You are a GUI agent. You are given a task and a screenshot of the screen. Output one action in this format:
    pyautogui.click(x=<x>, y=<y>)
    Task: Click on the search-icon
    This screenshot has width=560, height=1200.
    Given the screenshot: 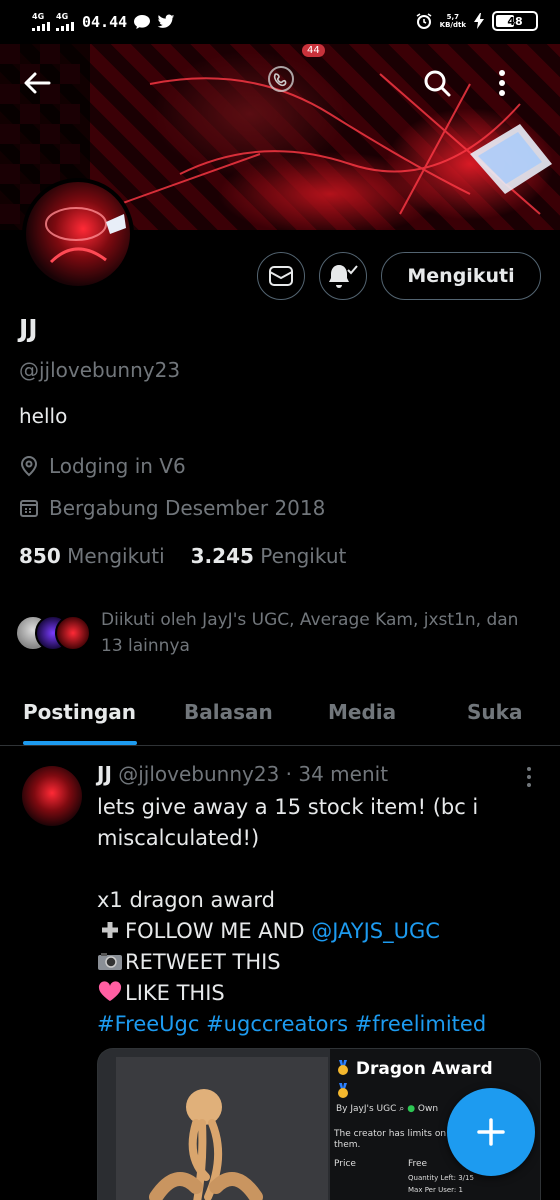 What is the action you would take?
    pyautogui.click(x=437, y=83)
    